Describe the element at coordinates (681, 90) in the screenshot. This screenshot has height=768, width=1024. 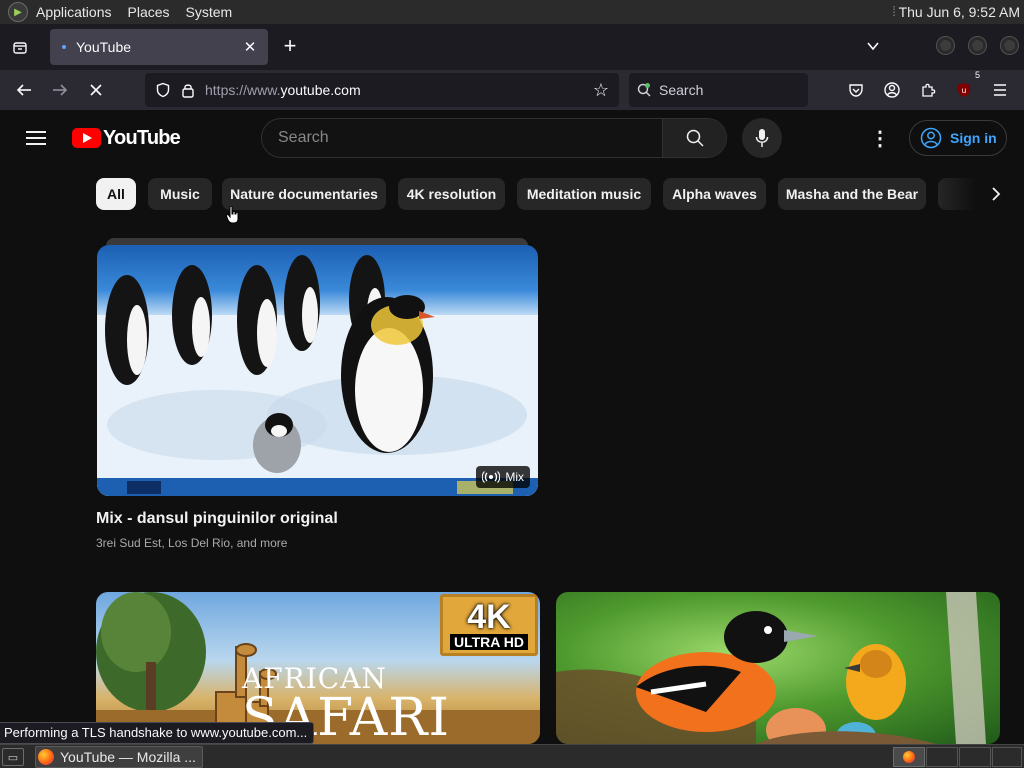
I see `search-bar-placeholder: Search` at that location.